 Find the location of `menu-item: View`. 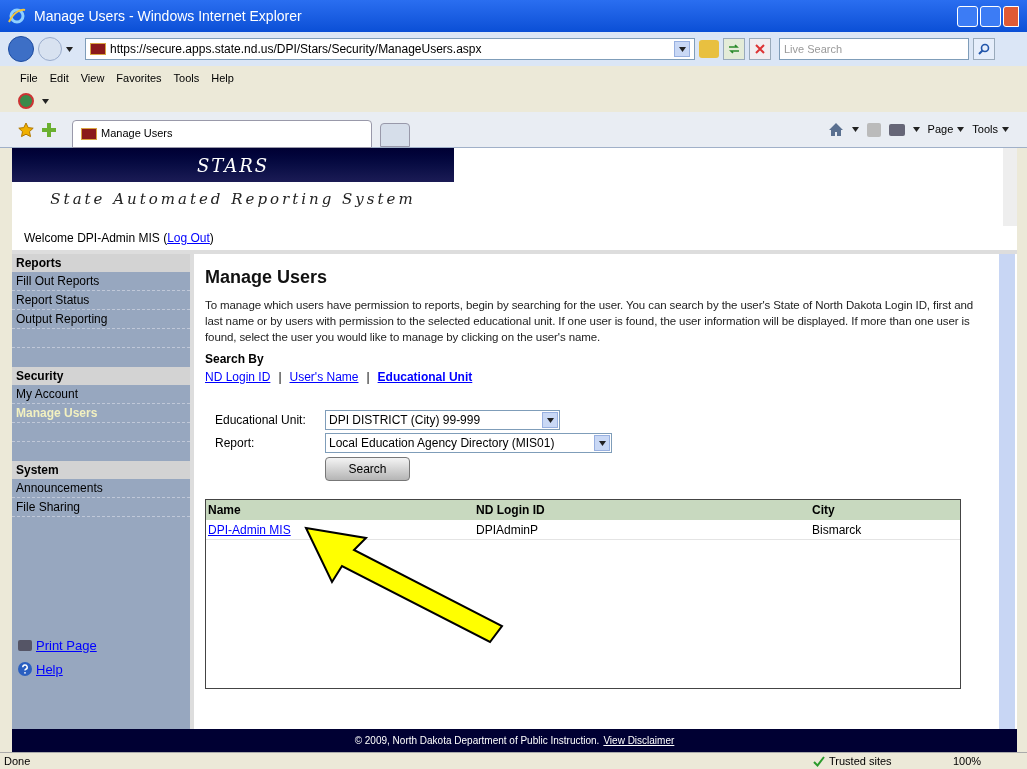

menu-item: View is located at coordinates (92, 78).